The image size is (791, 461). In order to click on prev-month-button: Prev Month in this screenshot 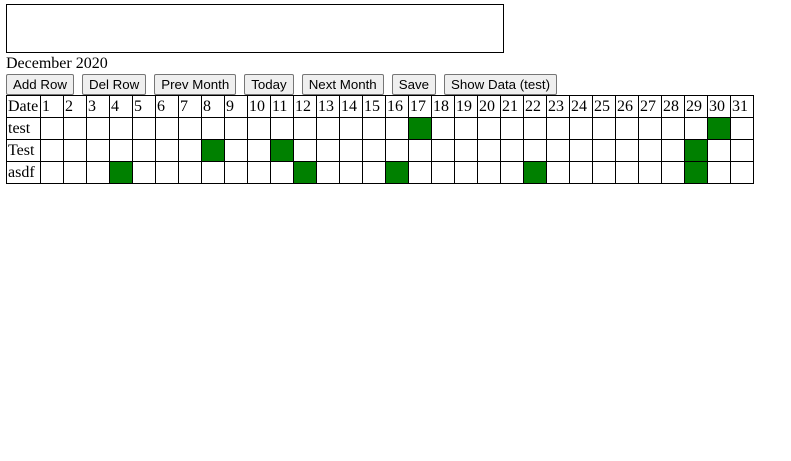, I will do `click(195, 84)`.